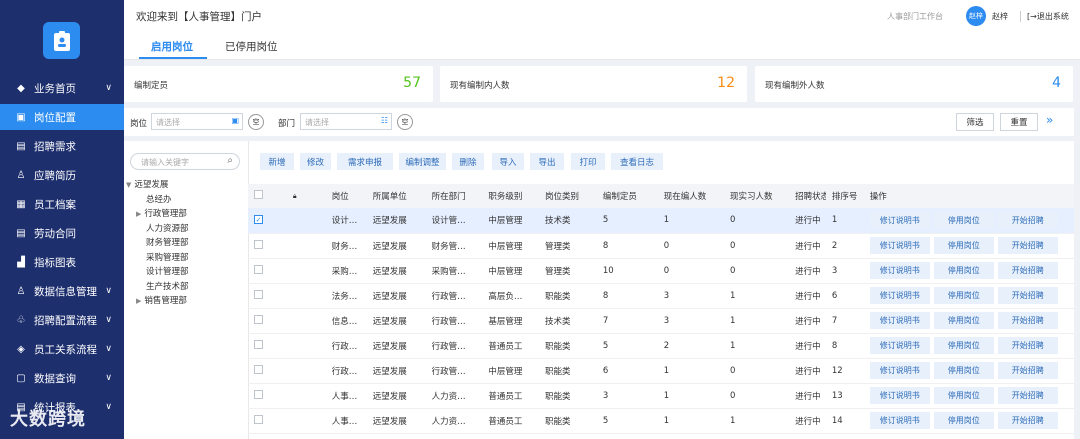 The image size is (1080, 439). What do you see at coordinates (62, 320) in the screenshot?
I see `sidebar-item: ♧ 招聘配置流程 ∨` at bounding box center [62, 320].